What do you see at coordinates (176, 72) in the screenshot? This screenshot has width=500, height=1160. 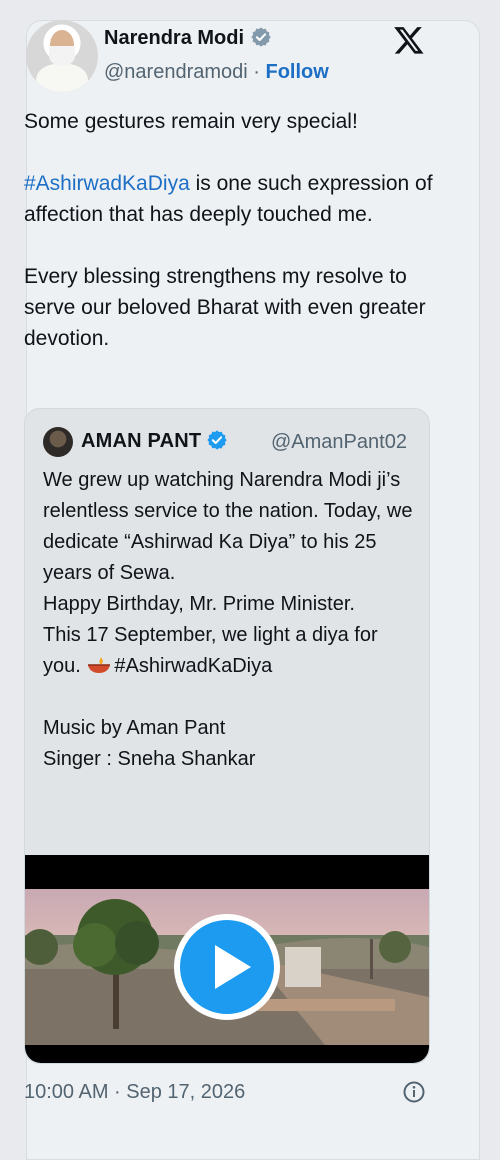 I see `author-handle: @narendramodi` at bounding box center [176, 72].